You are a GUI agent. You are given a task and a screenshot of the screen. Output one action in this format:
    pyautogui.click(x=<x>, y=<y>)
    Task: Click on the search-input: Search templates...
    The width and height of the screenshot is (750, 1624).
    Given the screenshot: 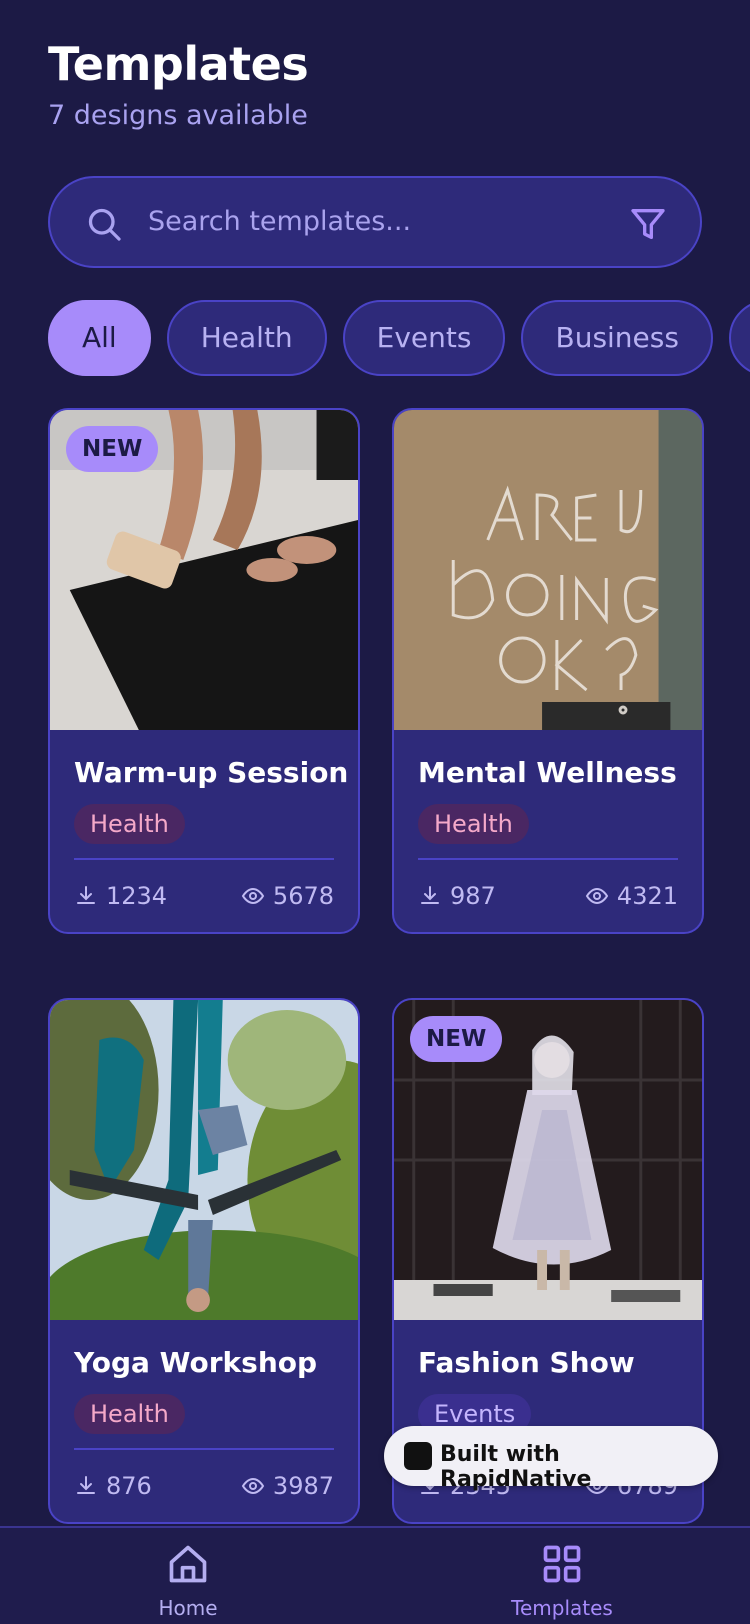 What is the action you would take?
    pyautogui.click(x=279, y=221)
    